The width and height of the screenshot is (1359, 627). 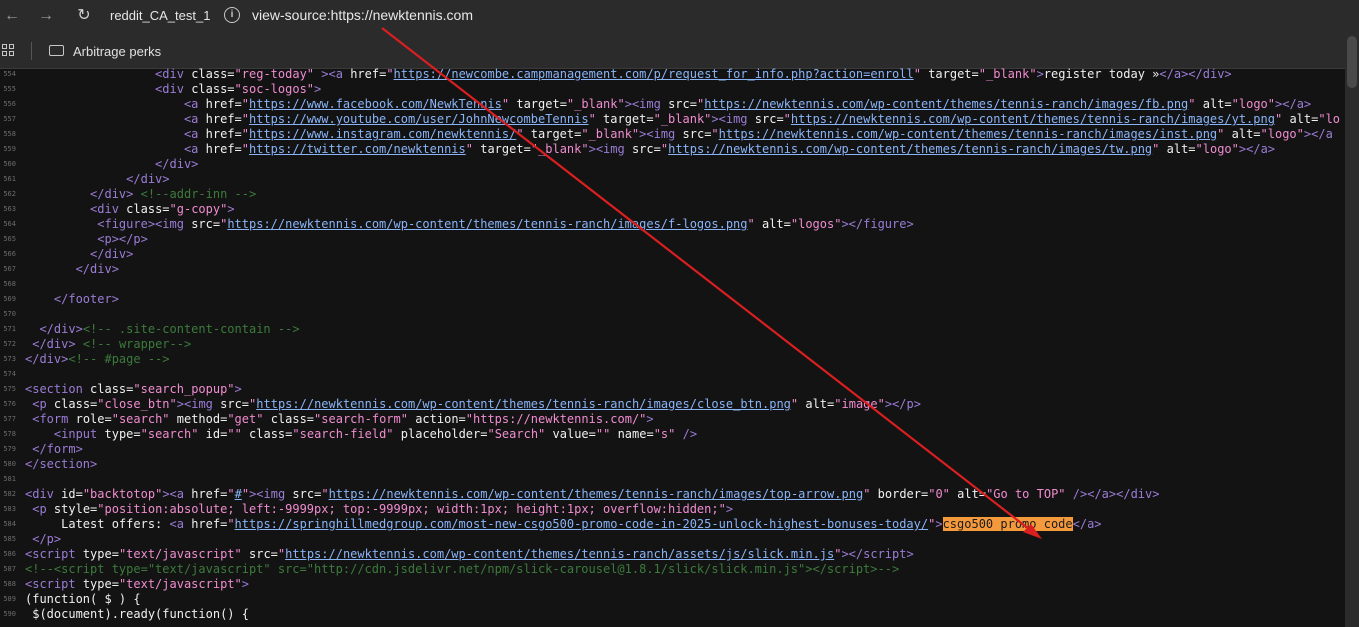 I want to click on line-number: 557, so click(x=9, y=119).